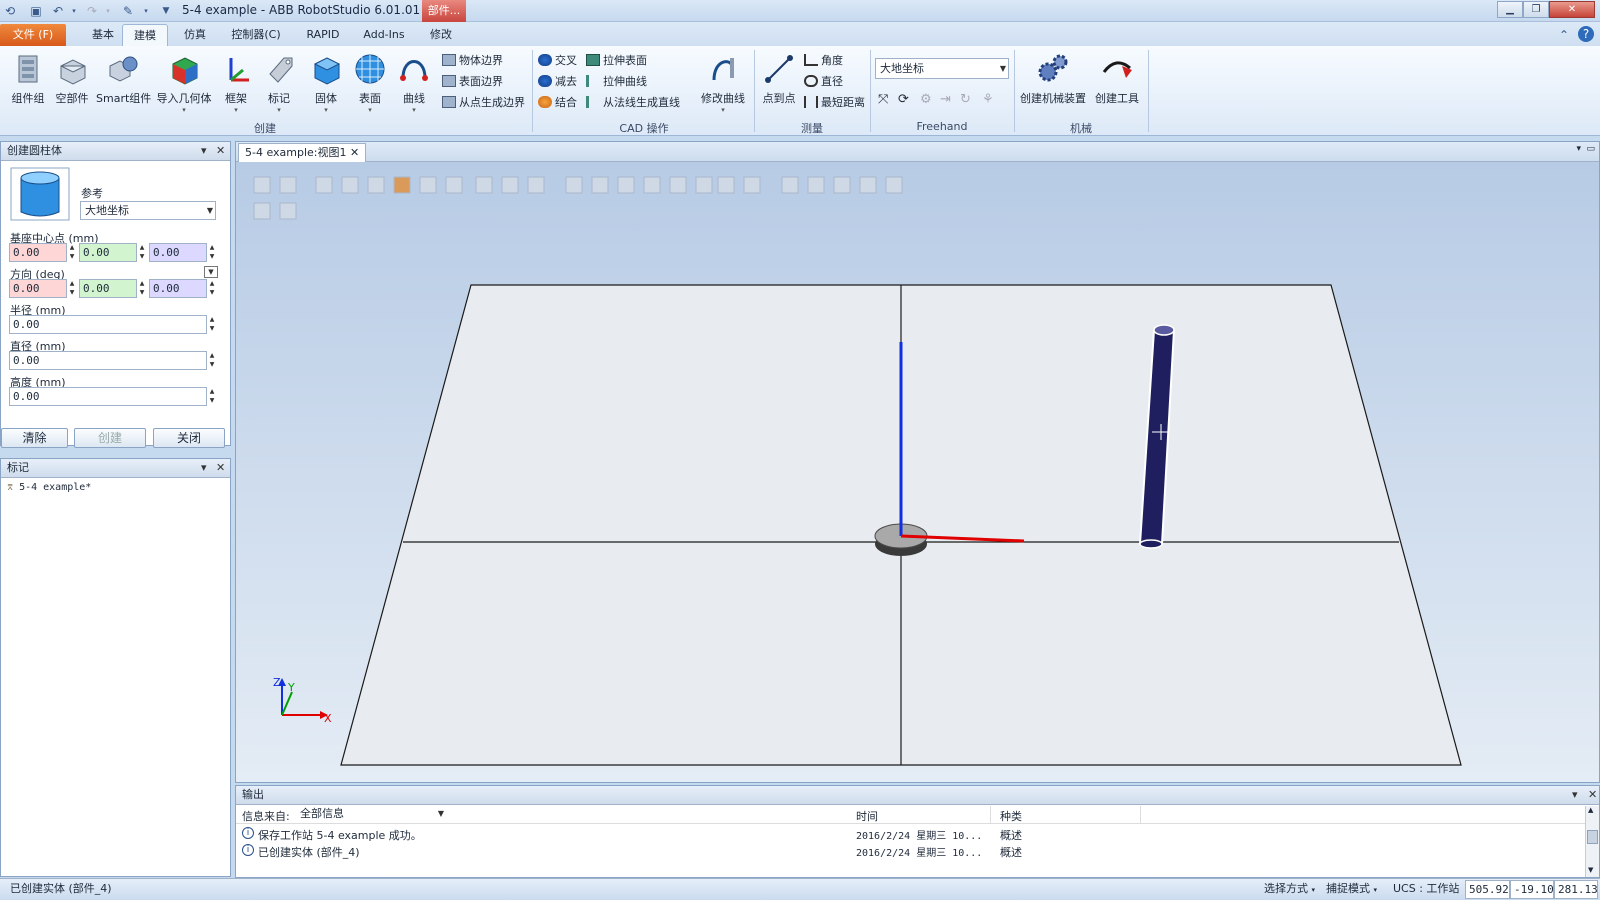 The width and height of the screenshot is (1600, 900). I want to click on jog-reorient-icon: ↻, so click(965, 100).